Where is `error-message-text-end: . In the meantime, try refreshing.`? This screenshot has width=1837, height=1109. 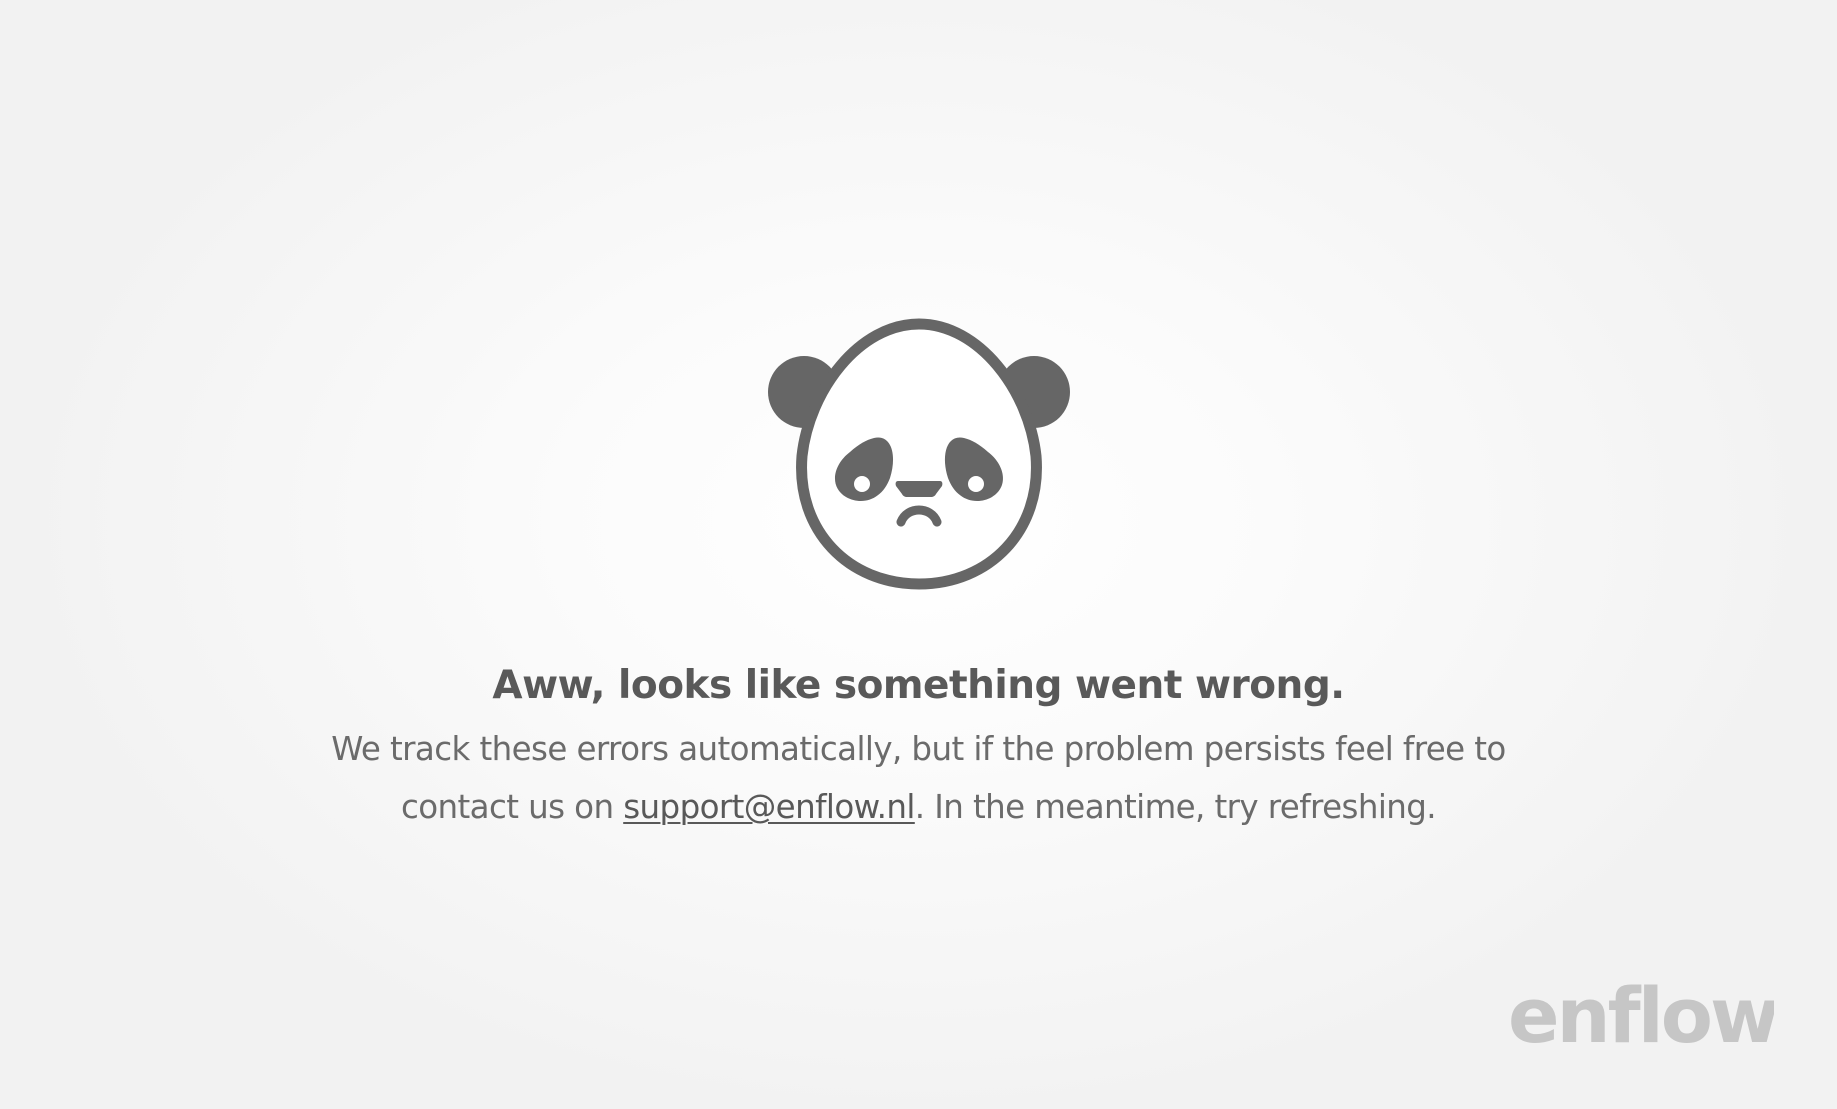 error-message-text-end: . In the meantime, try refreshing. is located at coordinates (1175, 807).